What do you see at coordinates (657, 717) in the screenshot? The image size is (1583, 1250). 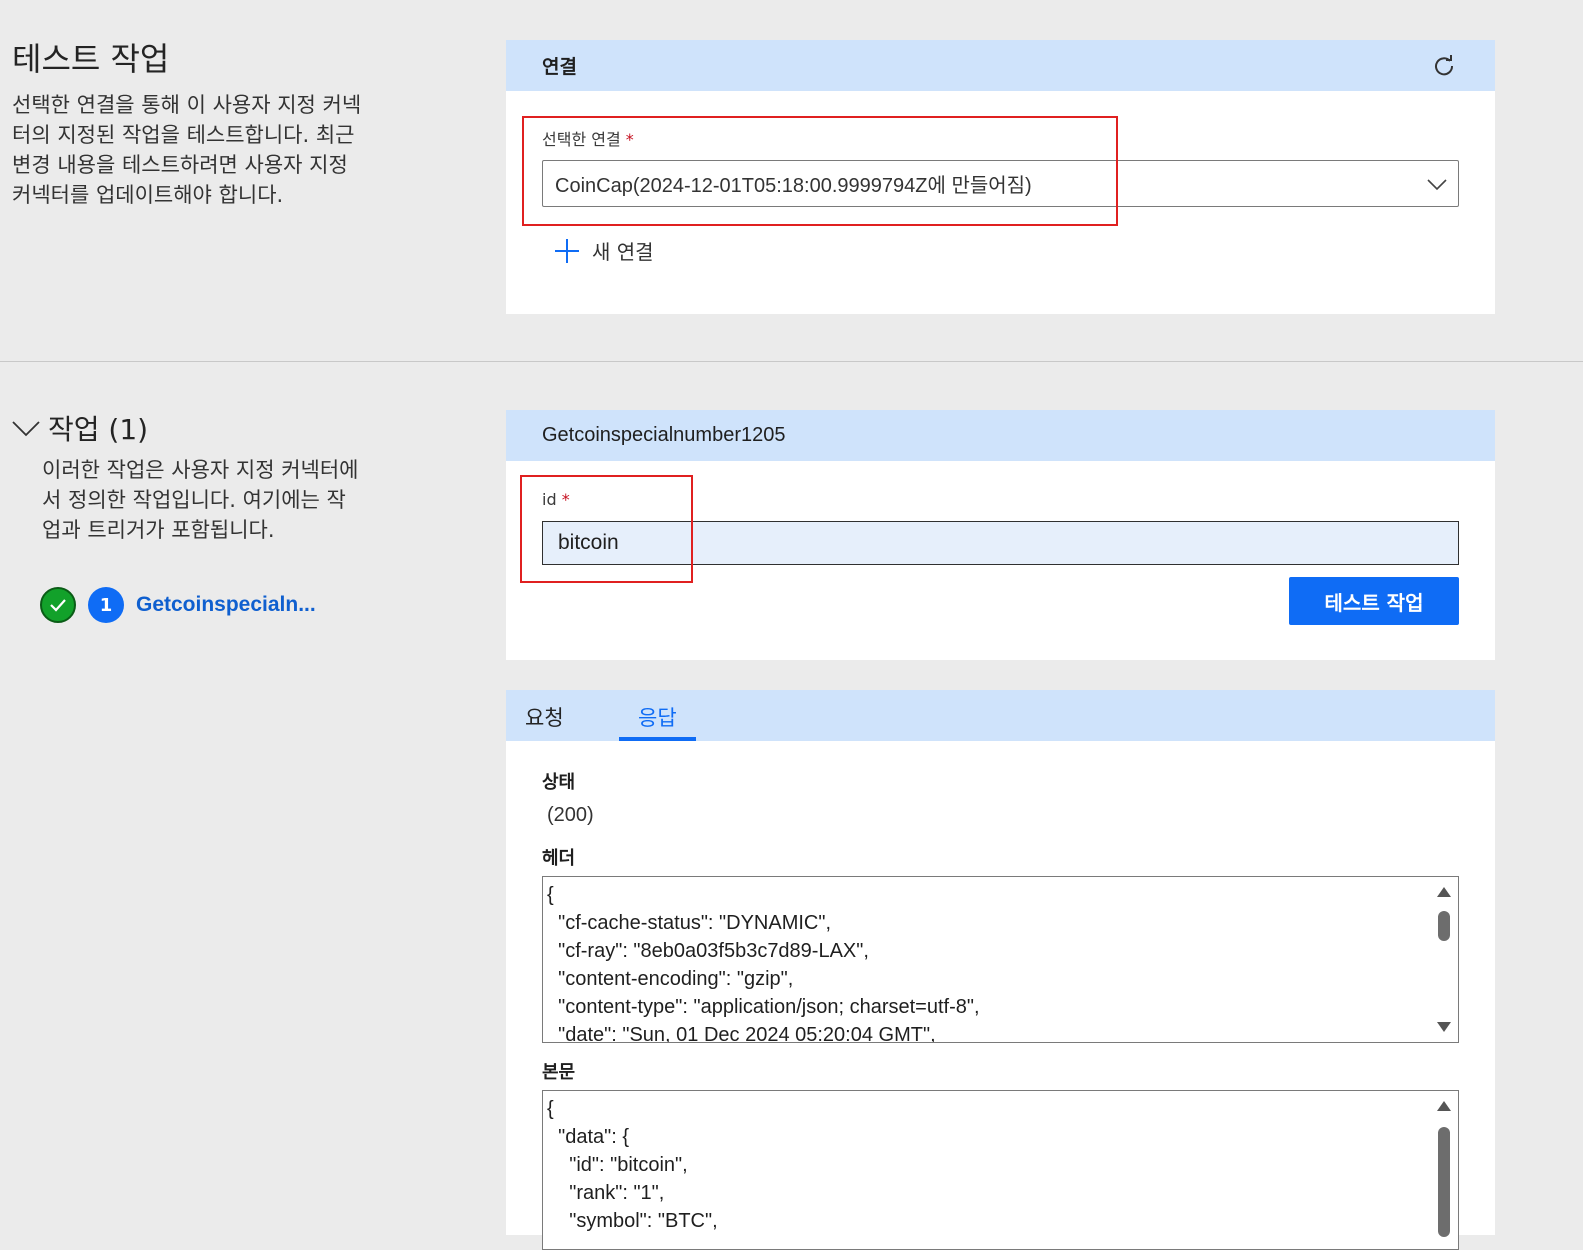 I see `tab-response: 응답` at bounding box center [657, 717].